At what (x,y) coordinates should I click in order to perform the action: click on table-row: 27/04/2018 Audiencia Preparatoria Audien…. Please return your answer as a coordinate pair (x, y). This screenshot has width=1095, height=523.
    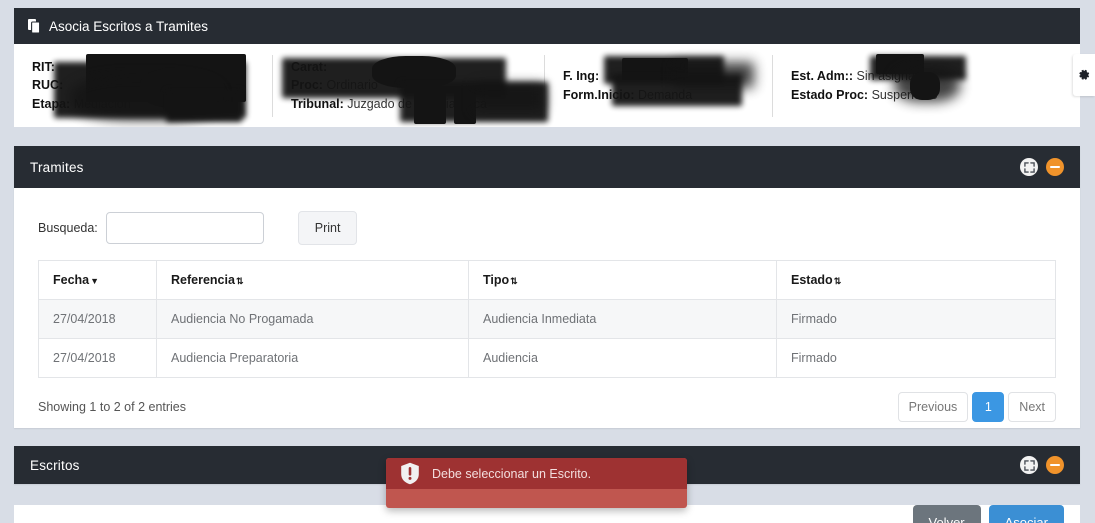
    Looking at the image, I should click on (547, 358).